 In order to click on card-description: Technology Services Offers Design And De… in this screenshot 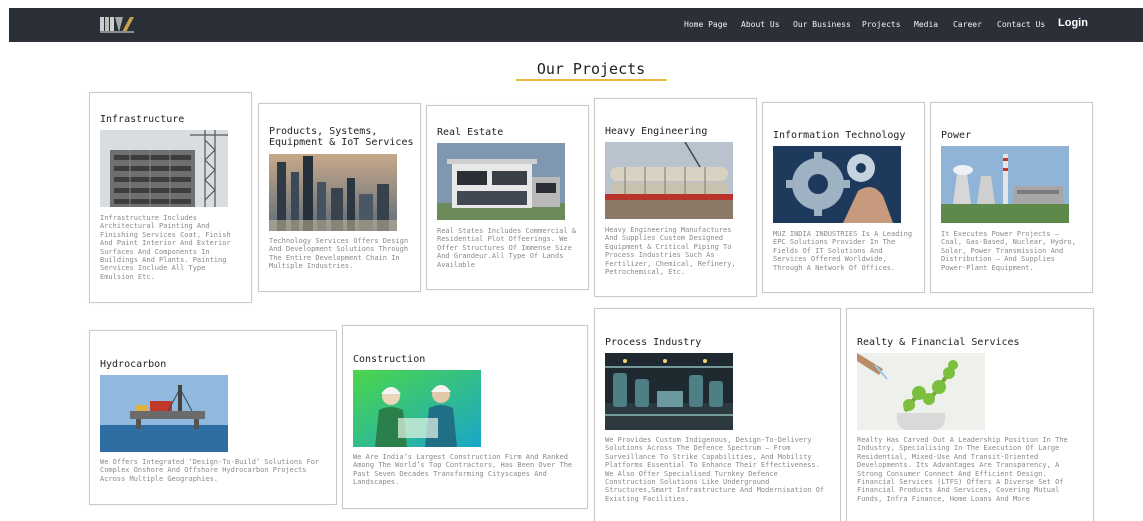, I will do `click(339, 254)`.